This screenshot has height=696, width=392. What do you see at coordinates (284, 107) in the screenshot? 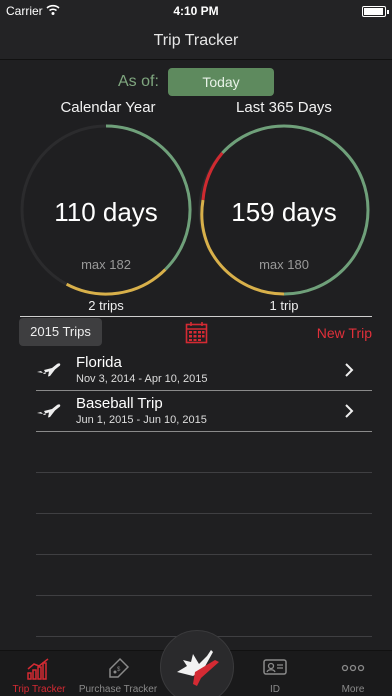
I see `last-365-title: Last 365 Days` at bounding box center [284, 107].